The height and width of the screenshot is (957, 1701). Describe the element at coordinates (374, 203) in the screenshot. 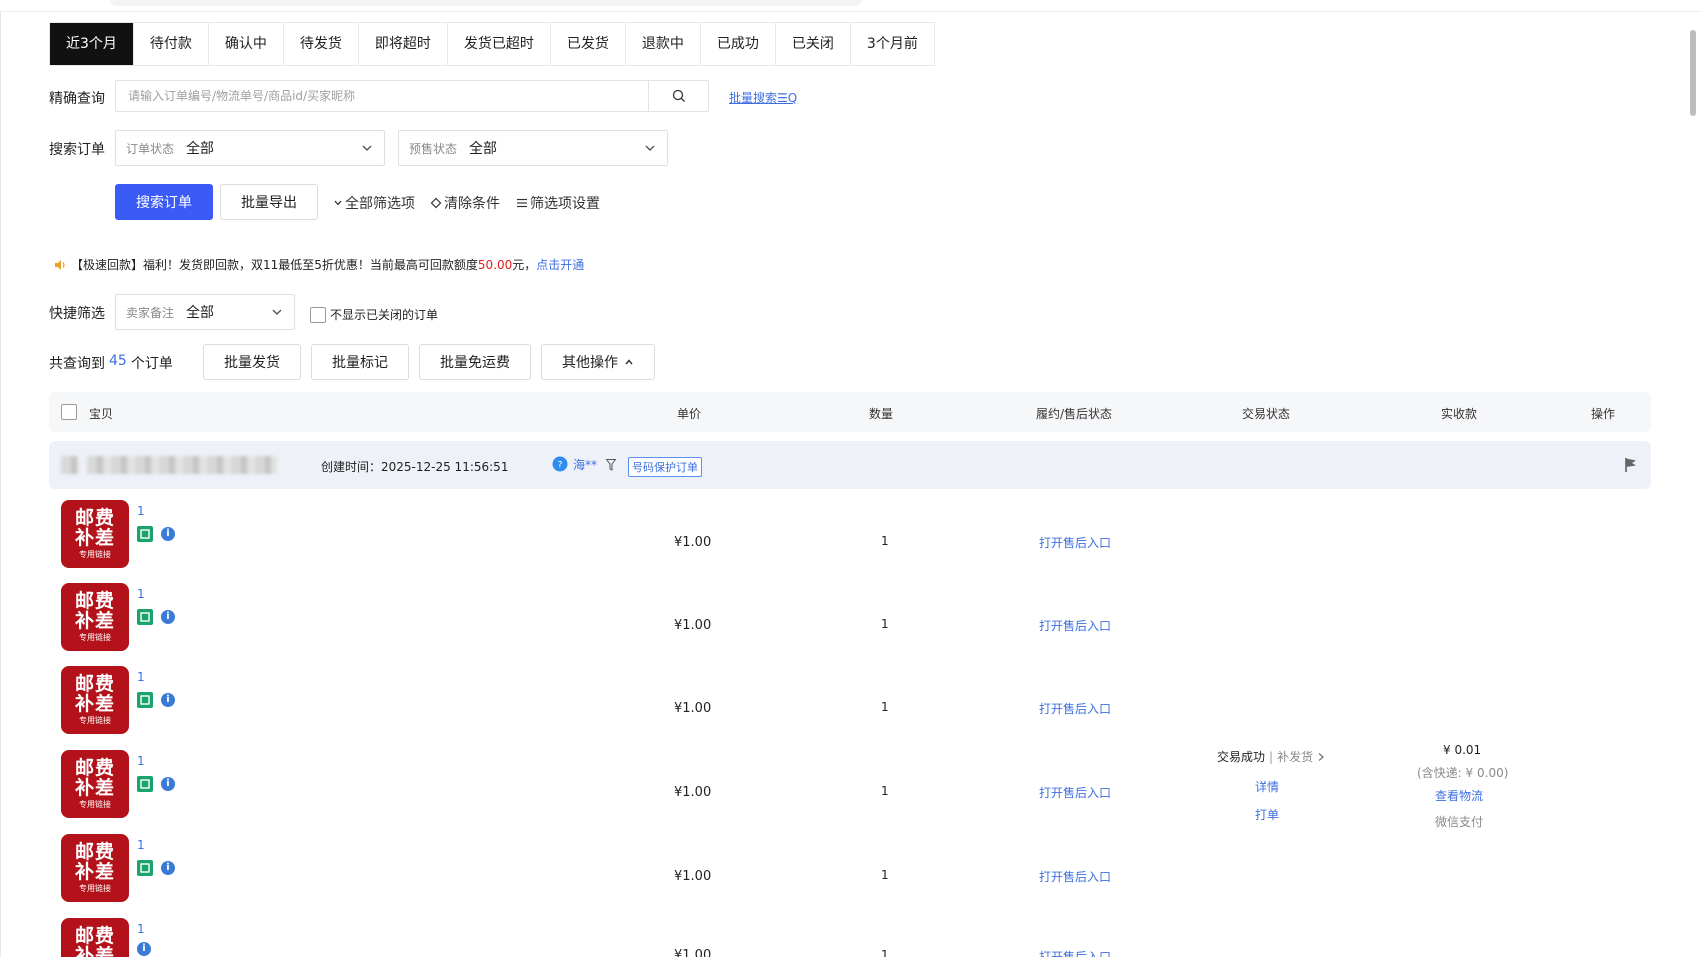

I see `all-filters-toggle: 全部筛选项` at that location.